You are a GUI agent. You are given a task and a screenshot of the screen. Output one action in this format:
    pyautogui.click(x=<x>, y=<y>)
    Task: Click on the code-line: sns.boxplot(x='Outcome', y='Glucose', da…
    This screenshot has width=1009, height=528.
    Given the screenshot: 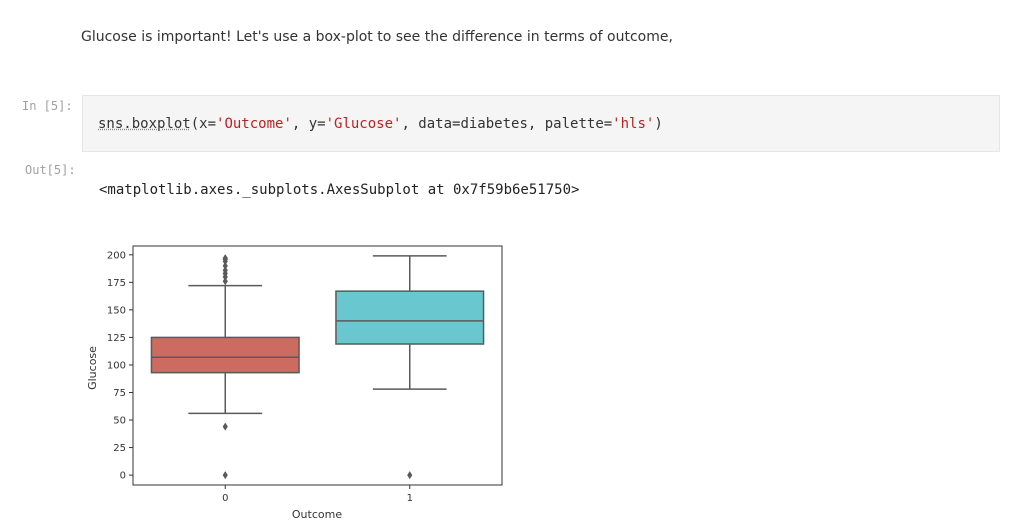 What is the action you would take?
    pyautogui.click(x=380, y=124)
    